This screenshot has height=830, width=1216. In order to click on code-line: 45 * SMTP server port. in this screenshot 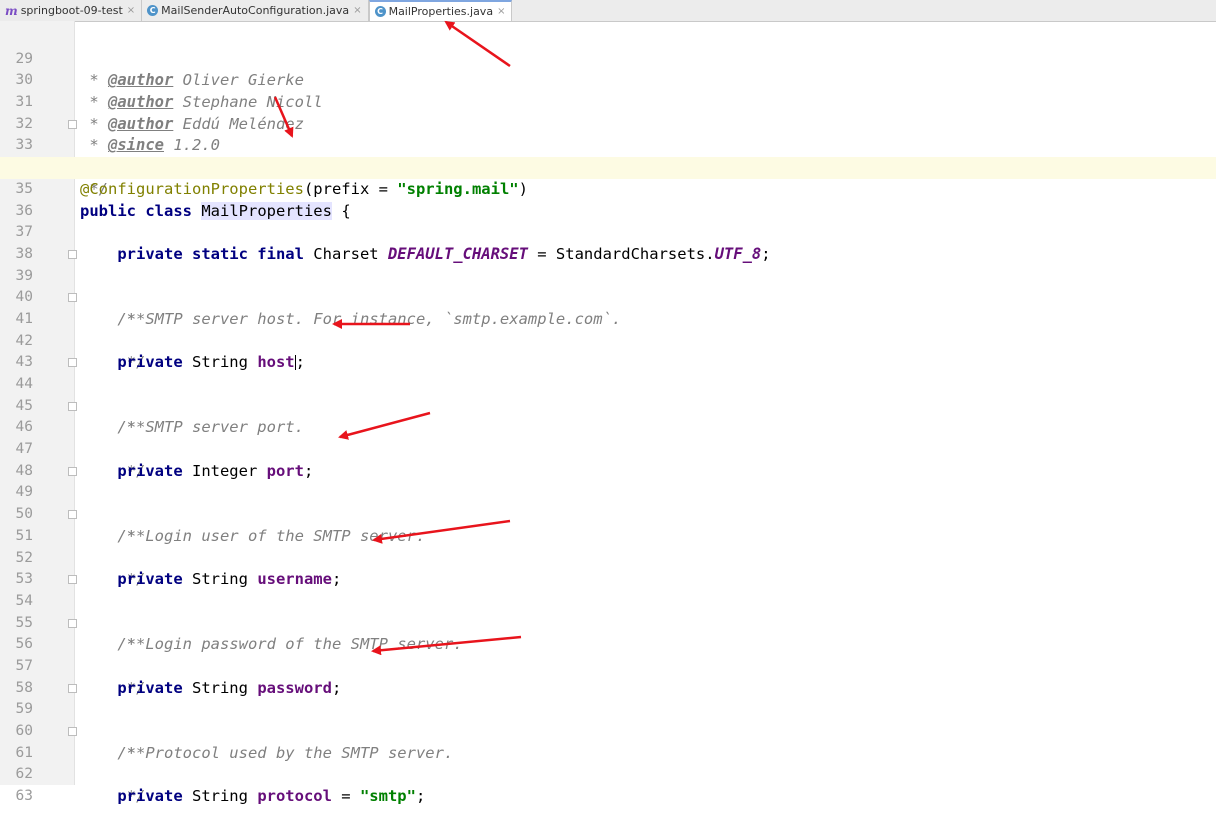, I will do `click(608, 405)`.